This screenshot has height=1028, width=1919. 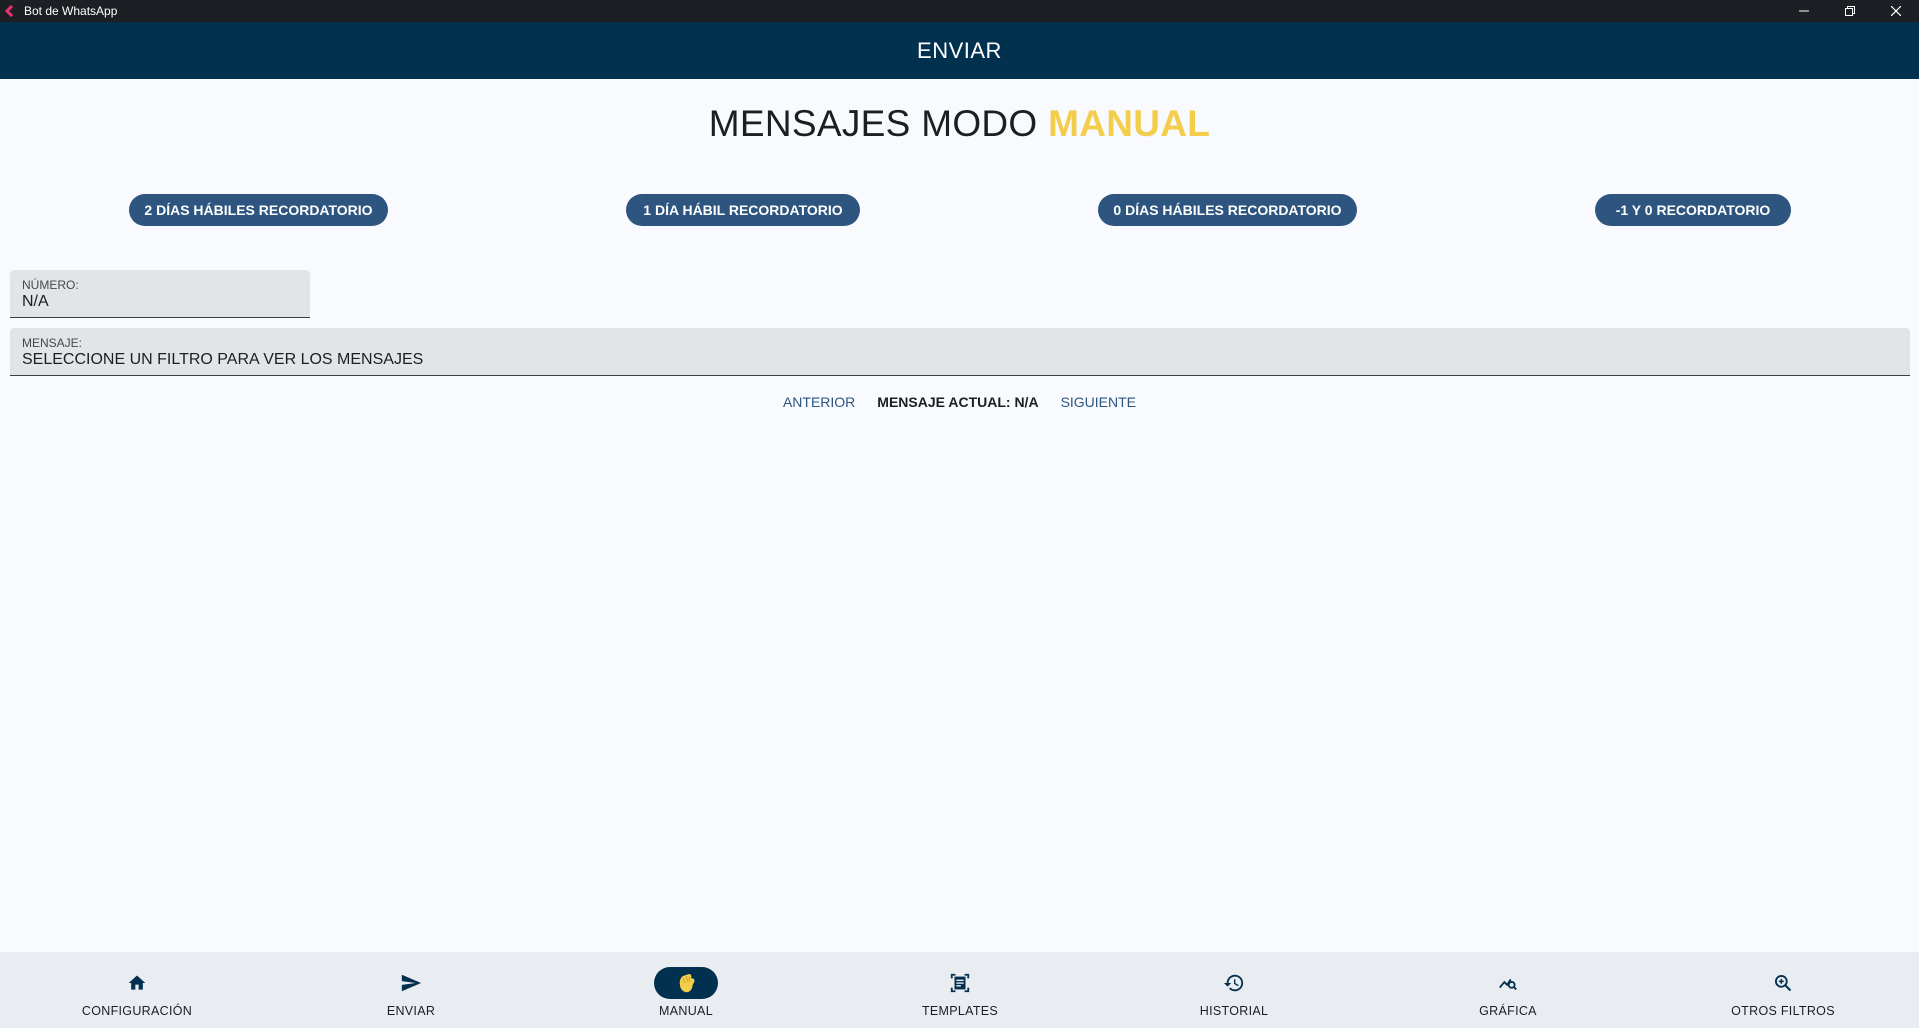 I want to click on page-title: MENSAJES MODO MANUAL, so click(x=959, y=124).